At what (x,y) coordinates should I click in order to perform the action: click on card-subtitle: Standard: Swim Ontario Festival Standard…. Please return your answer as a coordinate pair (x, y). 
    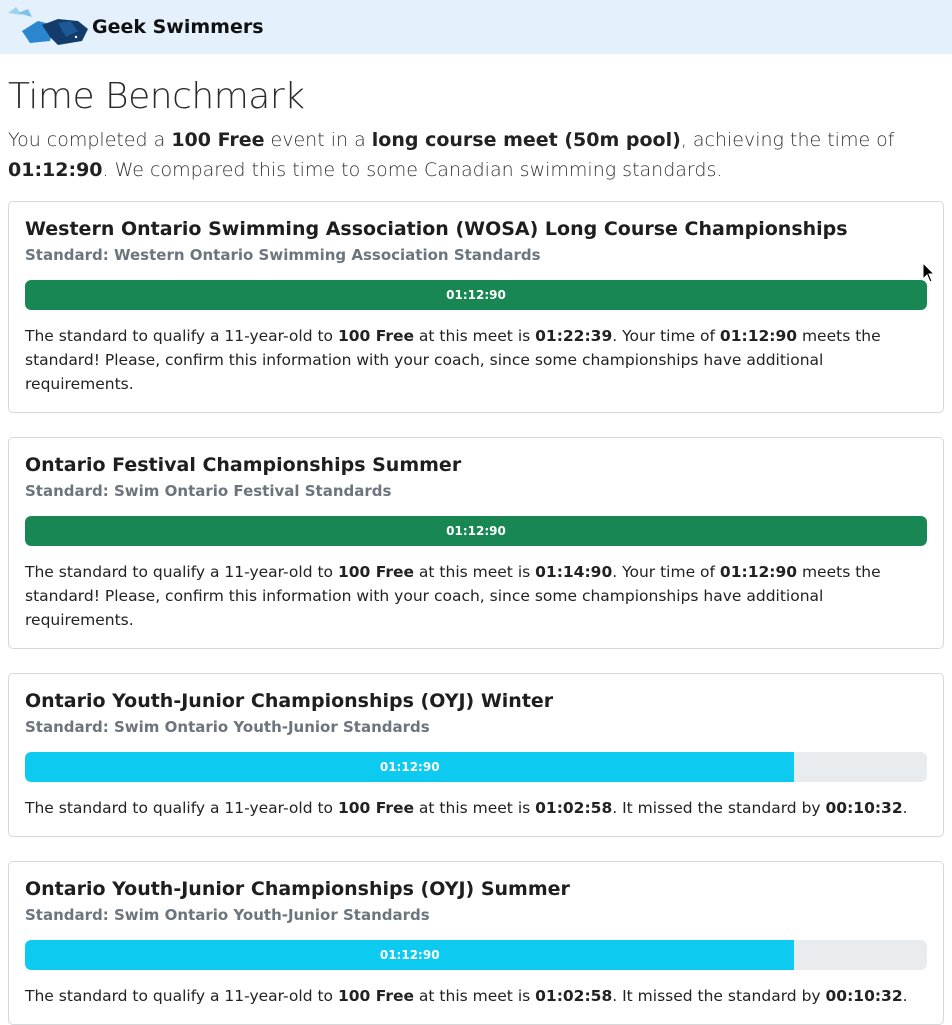
    Looking at the image, I should click on (208, 491).